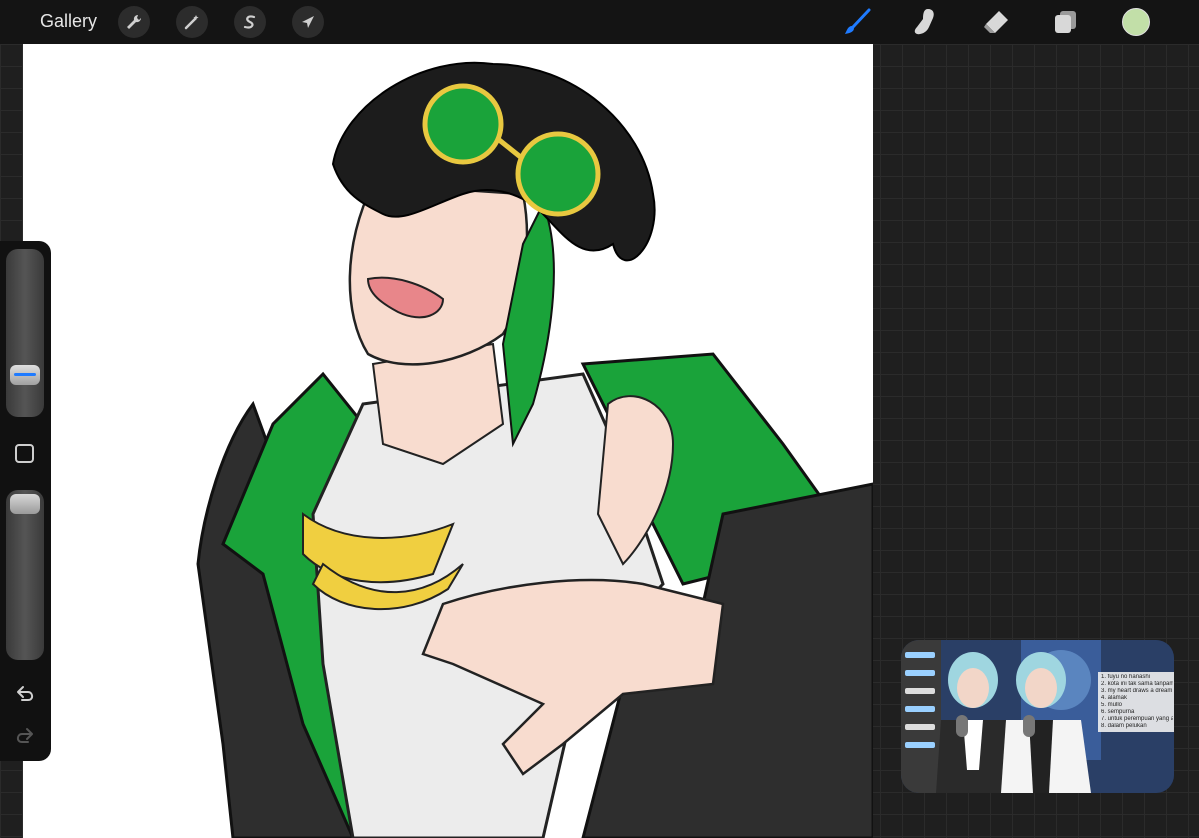  What do you see at coordinates (25, 575) in the screenshot?
I see `opacity-slider` at bounding box center [25, 575].